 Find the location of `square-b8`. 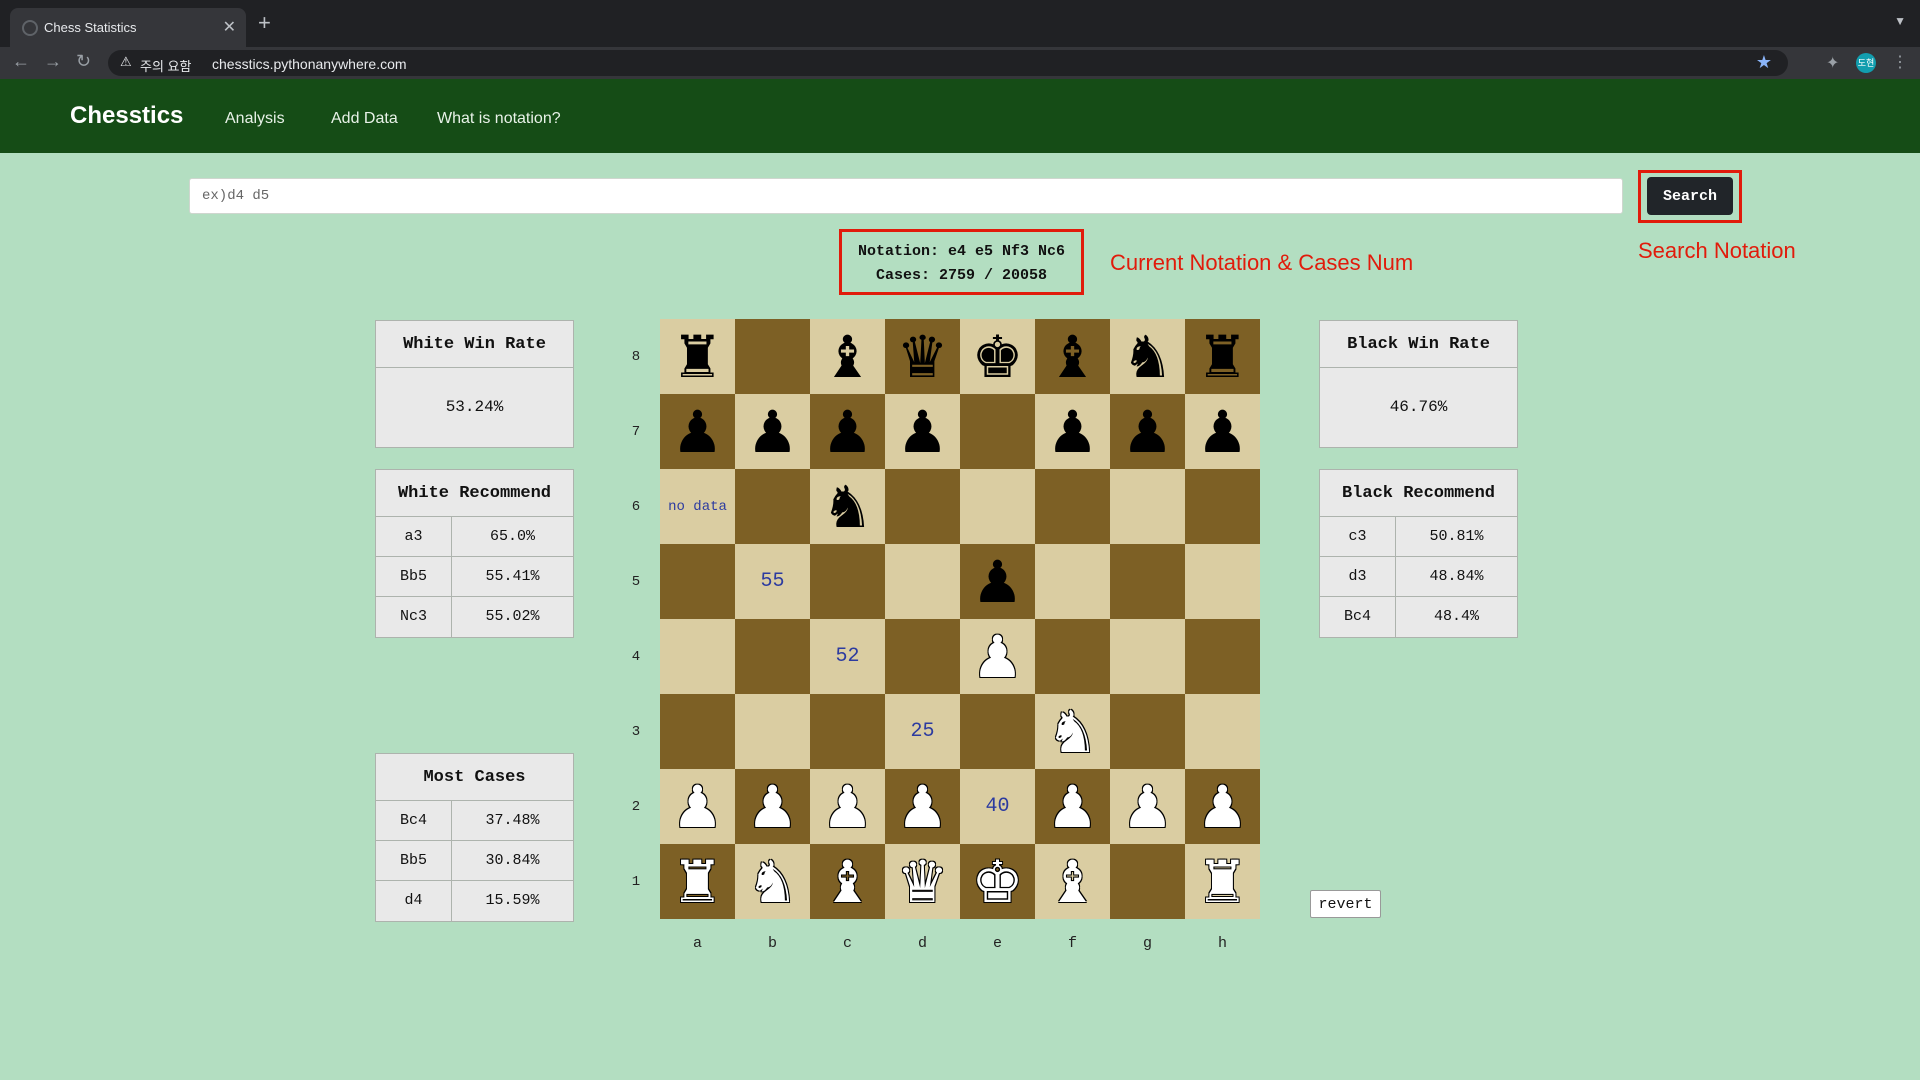

square-b8 is located at coordinates (772, 356).